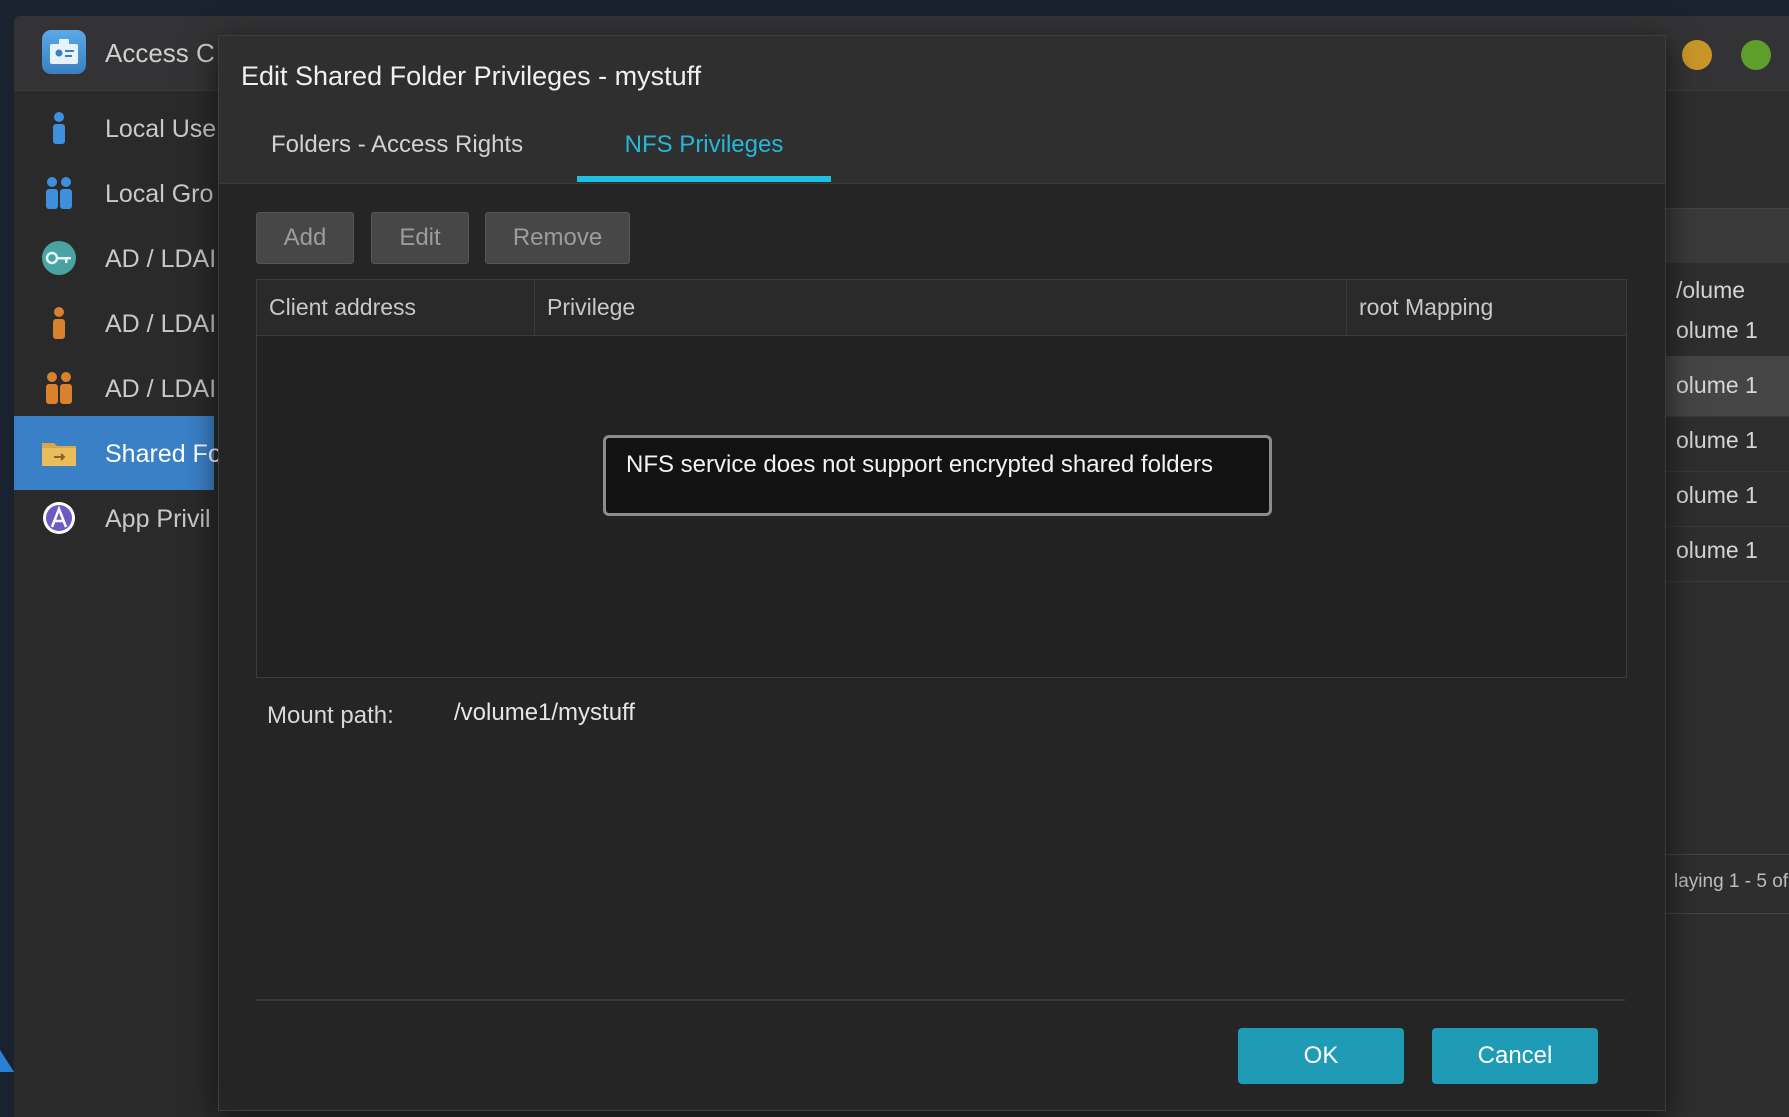  I want to click on active-tab-indicator, so click(704, 179).